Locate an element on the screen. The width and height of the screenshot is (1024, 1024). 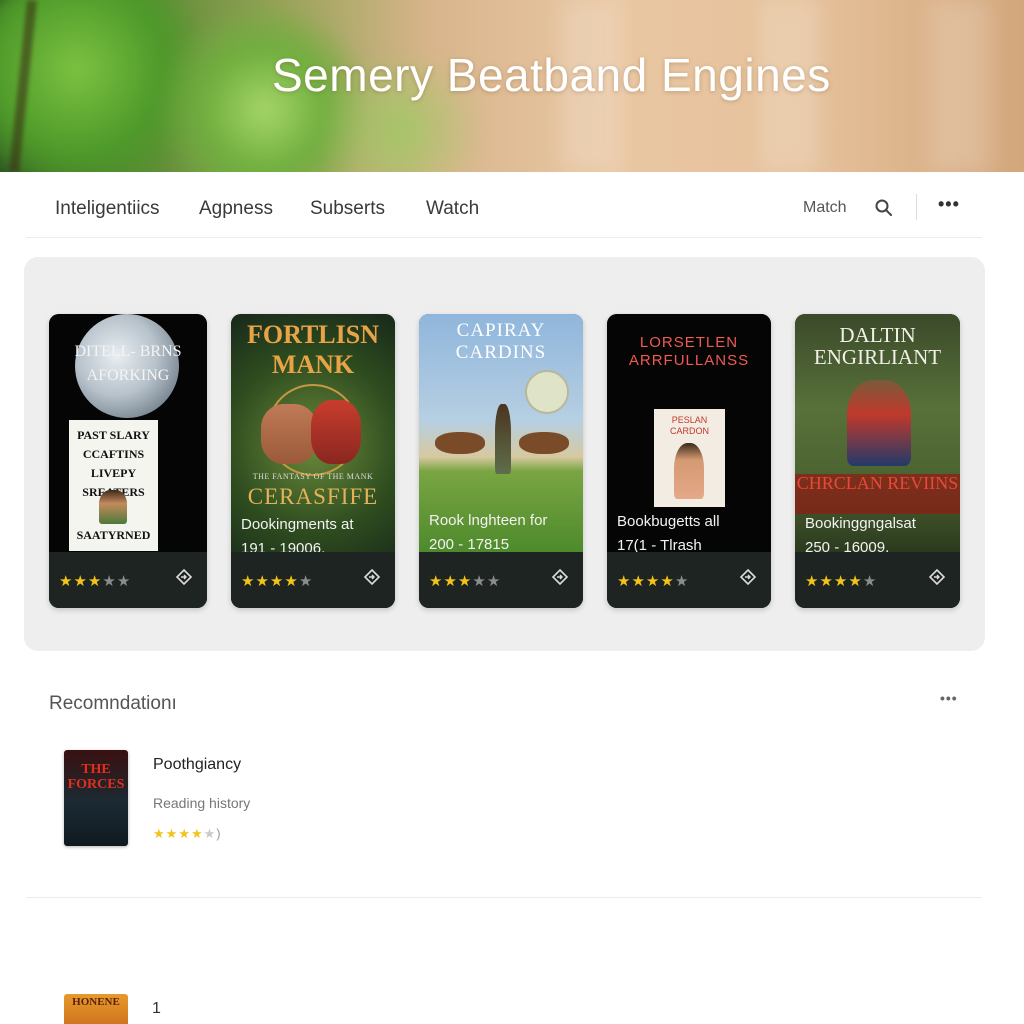
rec-item-subtitle: Reading history is located at coordinates (202, 803).